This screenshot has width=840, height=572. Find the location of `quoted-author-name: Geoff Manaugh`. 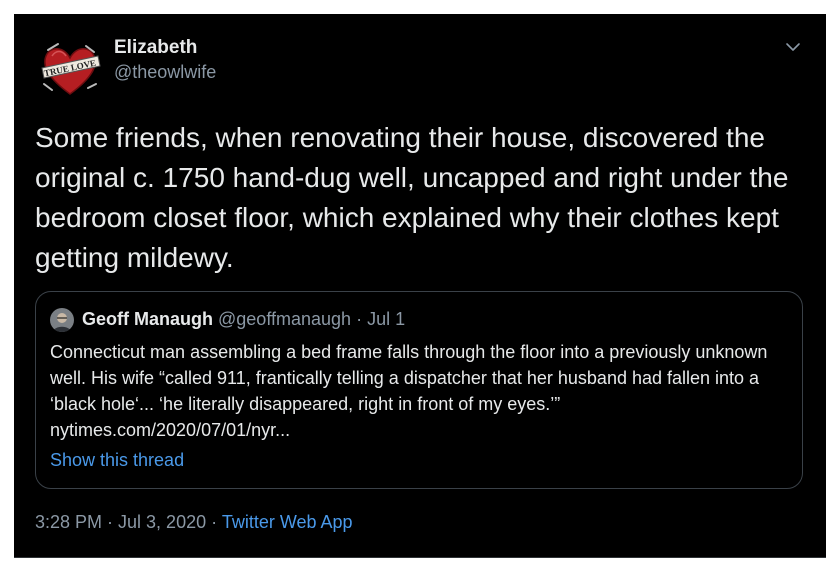

quoted-author-name: Geoff Manaugh is located at coordinates (147, 319).